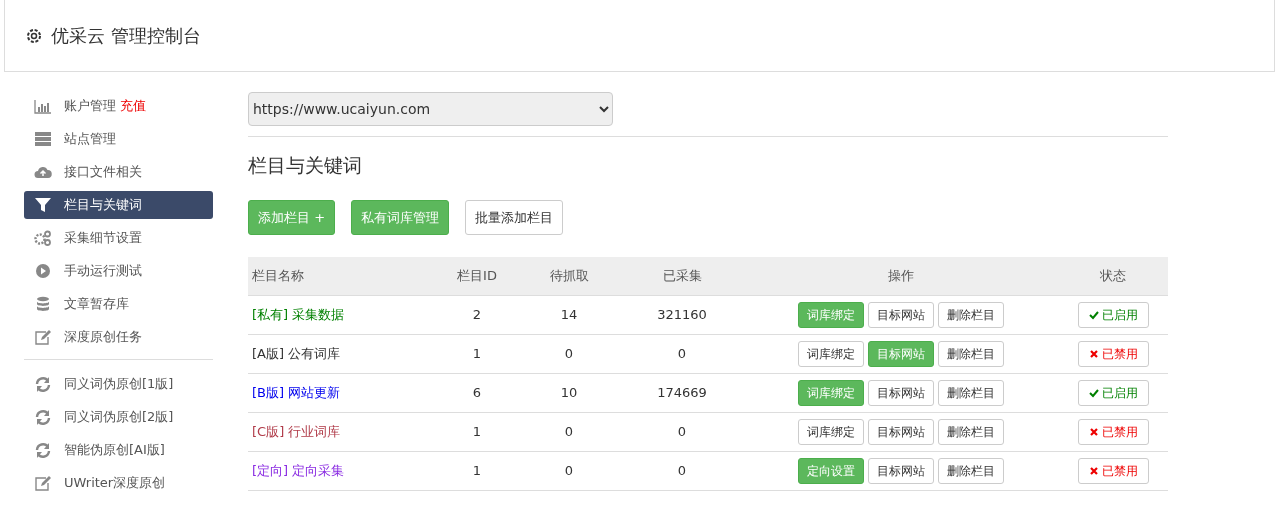 This screenshot has width=1279, height=530. I want to click on column-header: 状态, so click(1113, 276).